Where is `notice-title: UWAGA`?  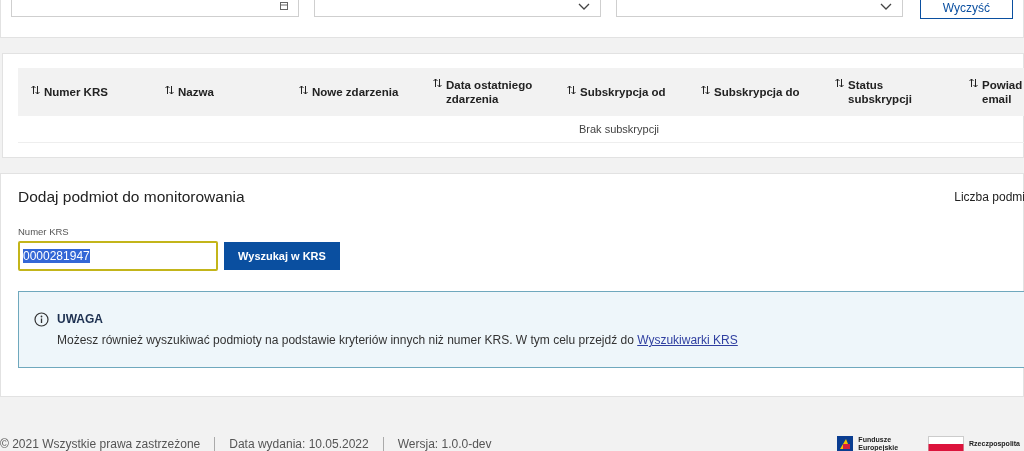 notice-title: UWAGA is located at coordinates (80, 319).